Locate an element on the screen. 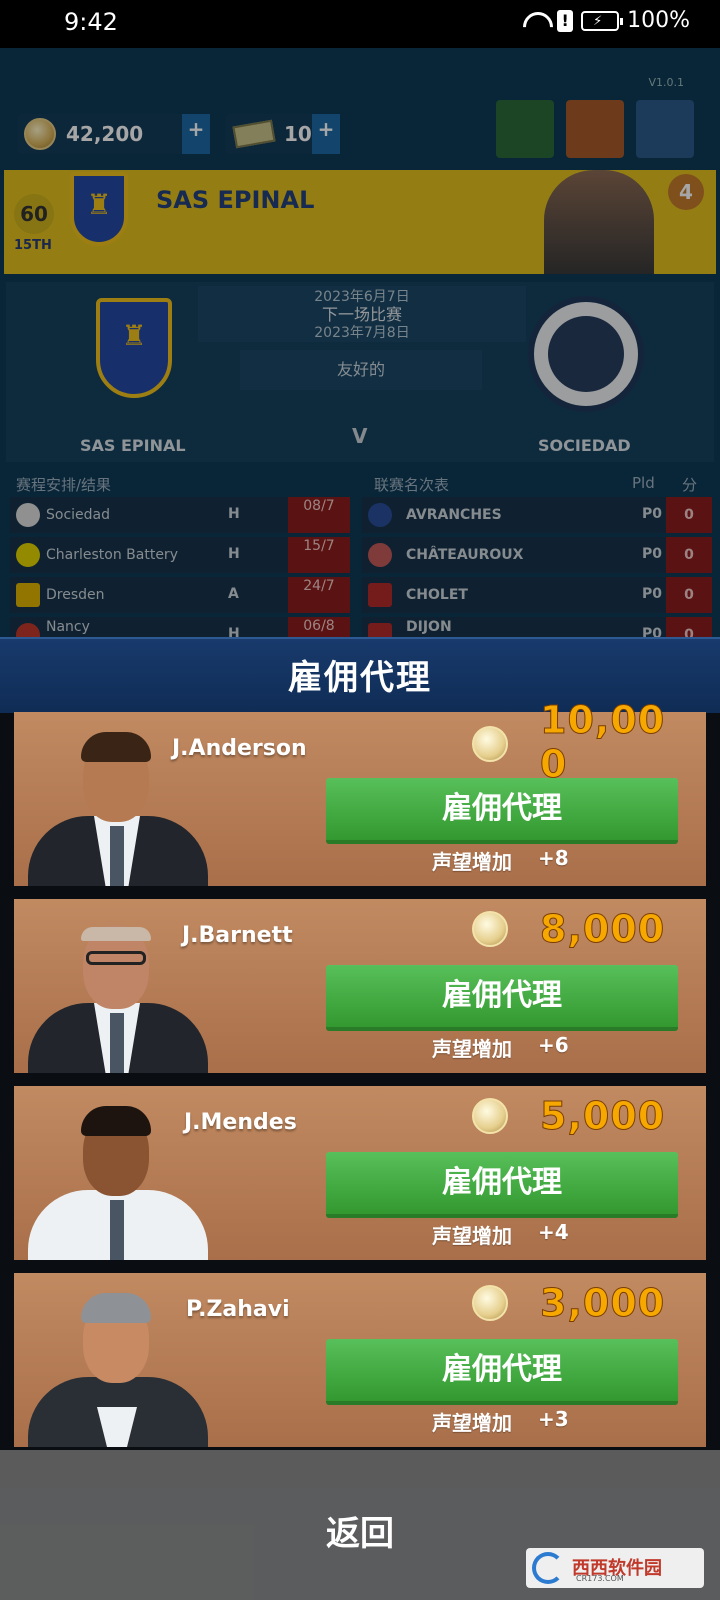  schedule-date: 08/7 is located at coordinates (319, 515).